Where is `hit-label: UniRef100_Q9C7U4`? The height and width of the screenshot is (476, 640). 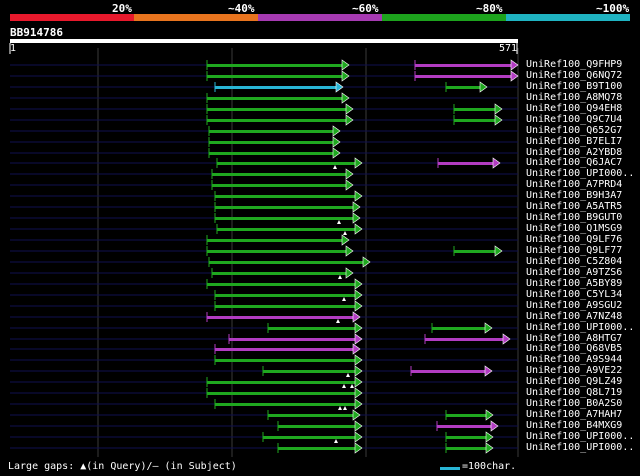 hit-label: UniRef100_Q9C7U4 is located at coordinates (574, 119).